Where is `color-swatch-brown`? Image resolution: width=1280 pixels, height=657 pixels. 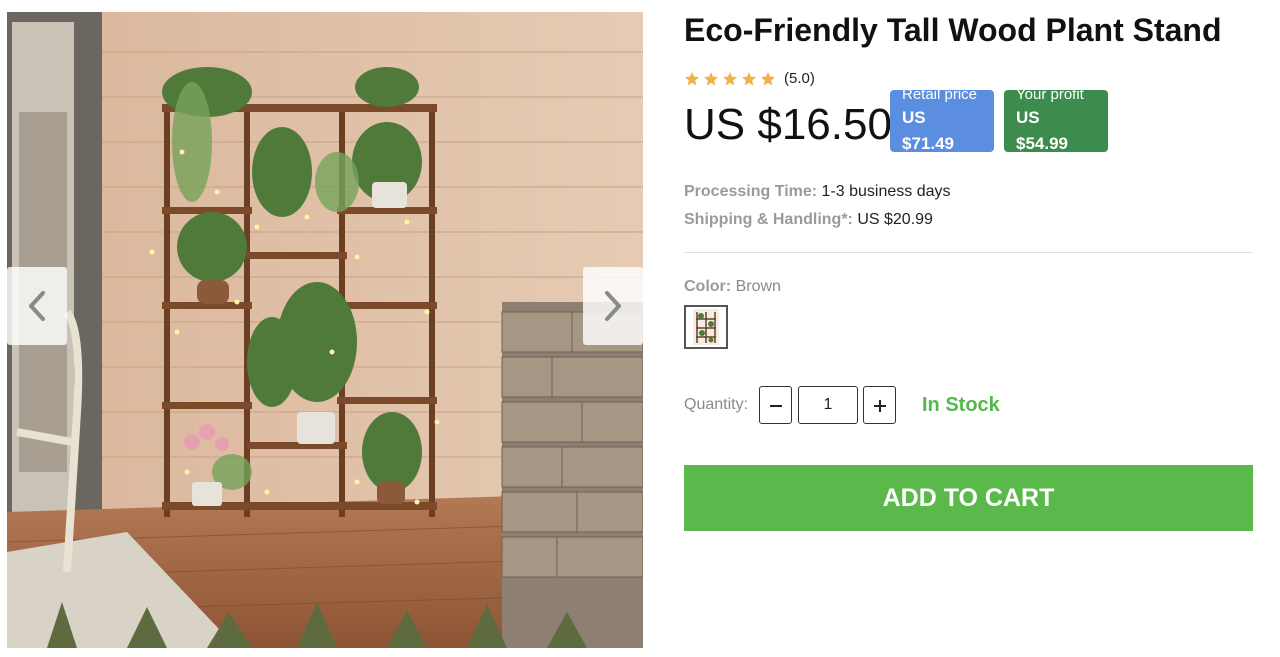
color-swatch-brown is located at coordinates (706, 327).